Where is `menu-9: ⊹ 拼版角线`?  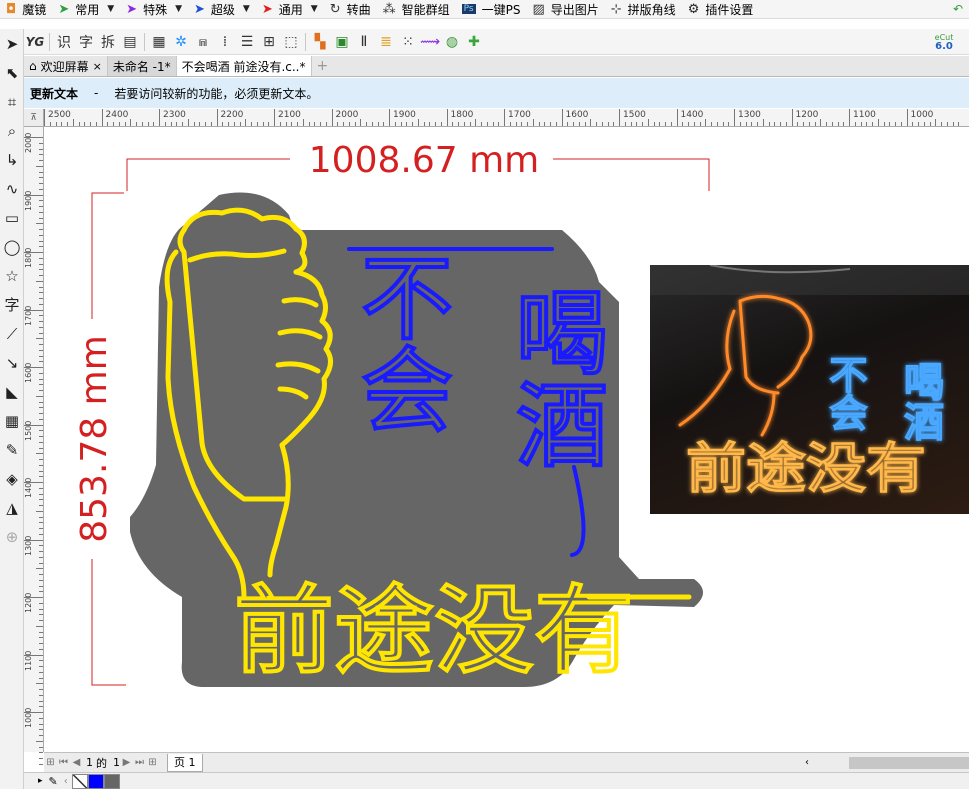
menu-9: ⊹ 拼版角线 is located at coordinates (643, 9).